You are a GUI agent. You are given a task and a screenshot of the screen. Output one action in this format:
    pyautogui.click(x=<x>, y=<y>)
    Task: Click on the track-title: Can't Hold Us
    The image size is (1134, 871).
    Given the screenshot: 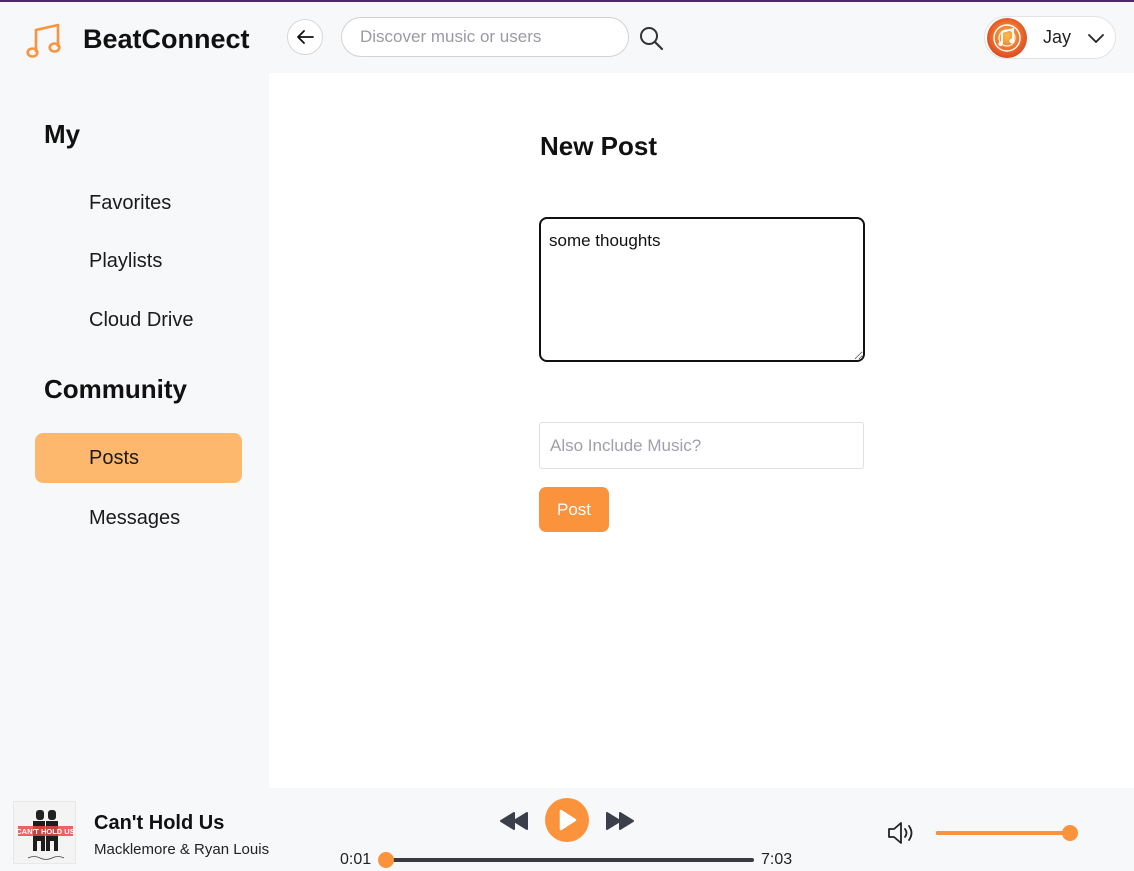 What is the action you would take?
    pyautogui.click(x=159, y=823)
    